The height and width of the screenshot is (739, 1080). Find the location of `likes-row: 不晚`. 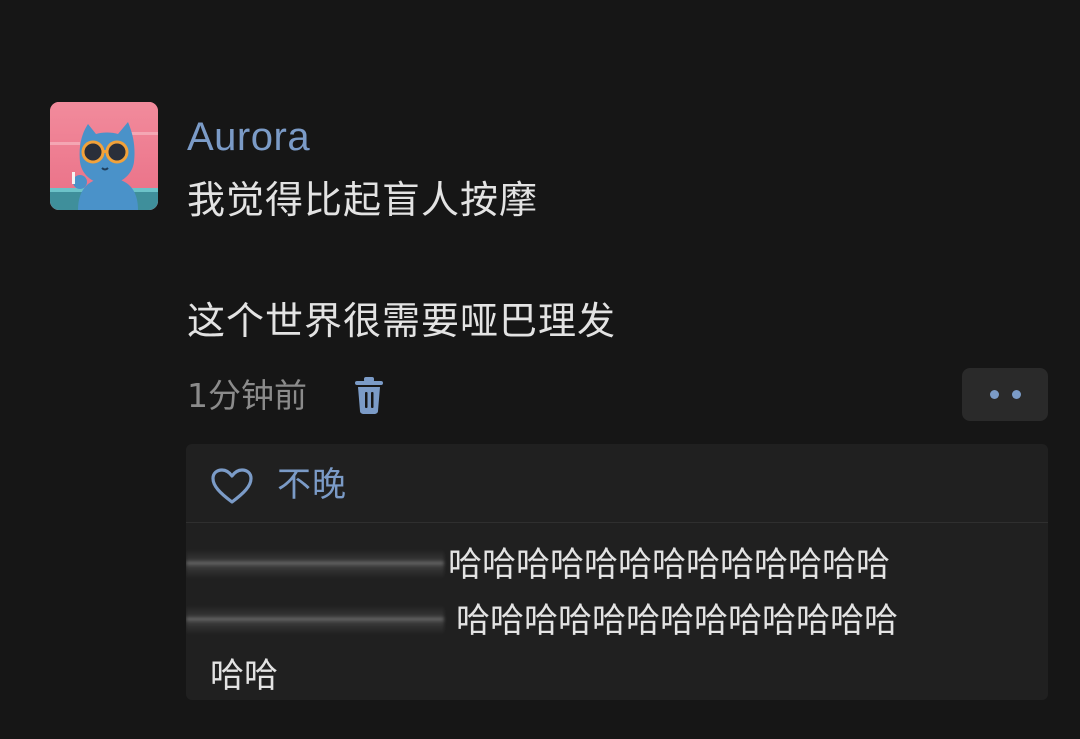

likes-row: 不晚 is located at coordinates (617, 483).